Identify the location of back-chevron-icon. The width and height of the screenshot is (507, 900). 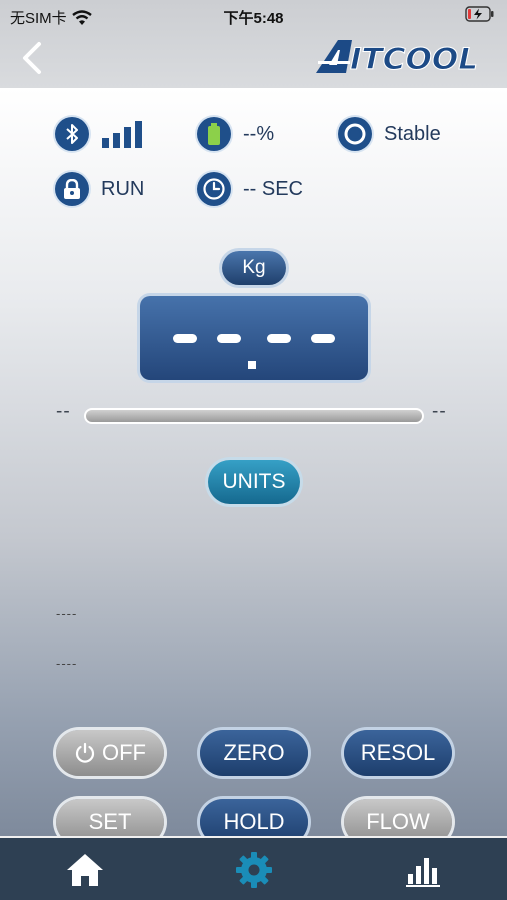
(33, 58).